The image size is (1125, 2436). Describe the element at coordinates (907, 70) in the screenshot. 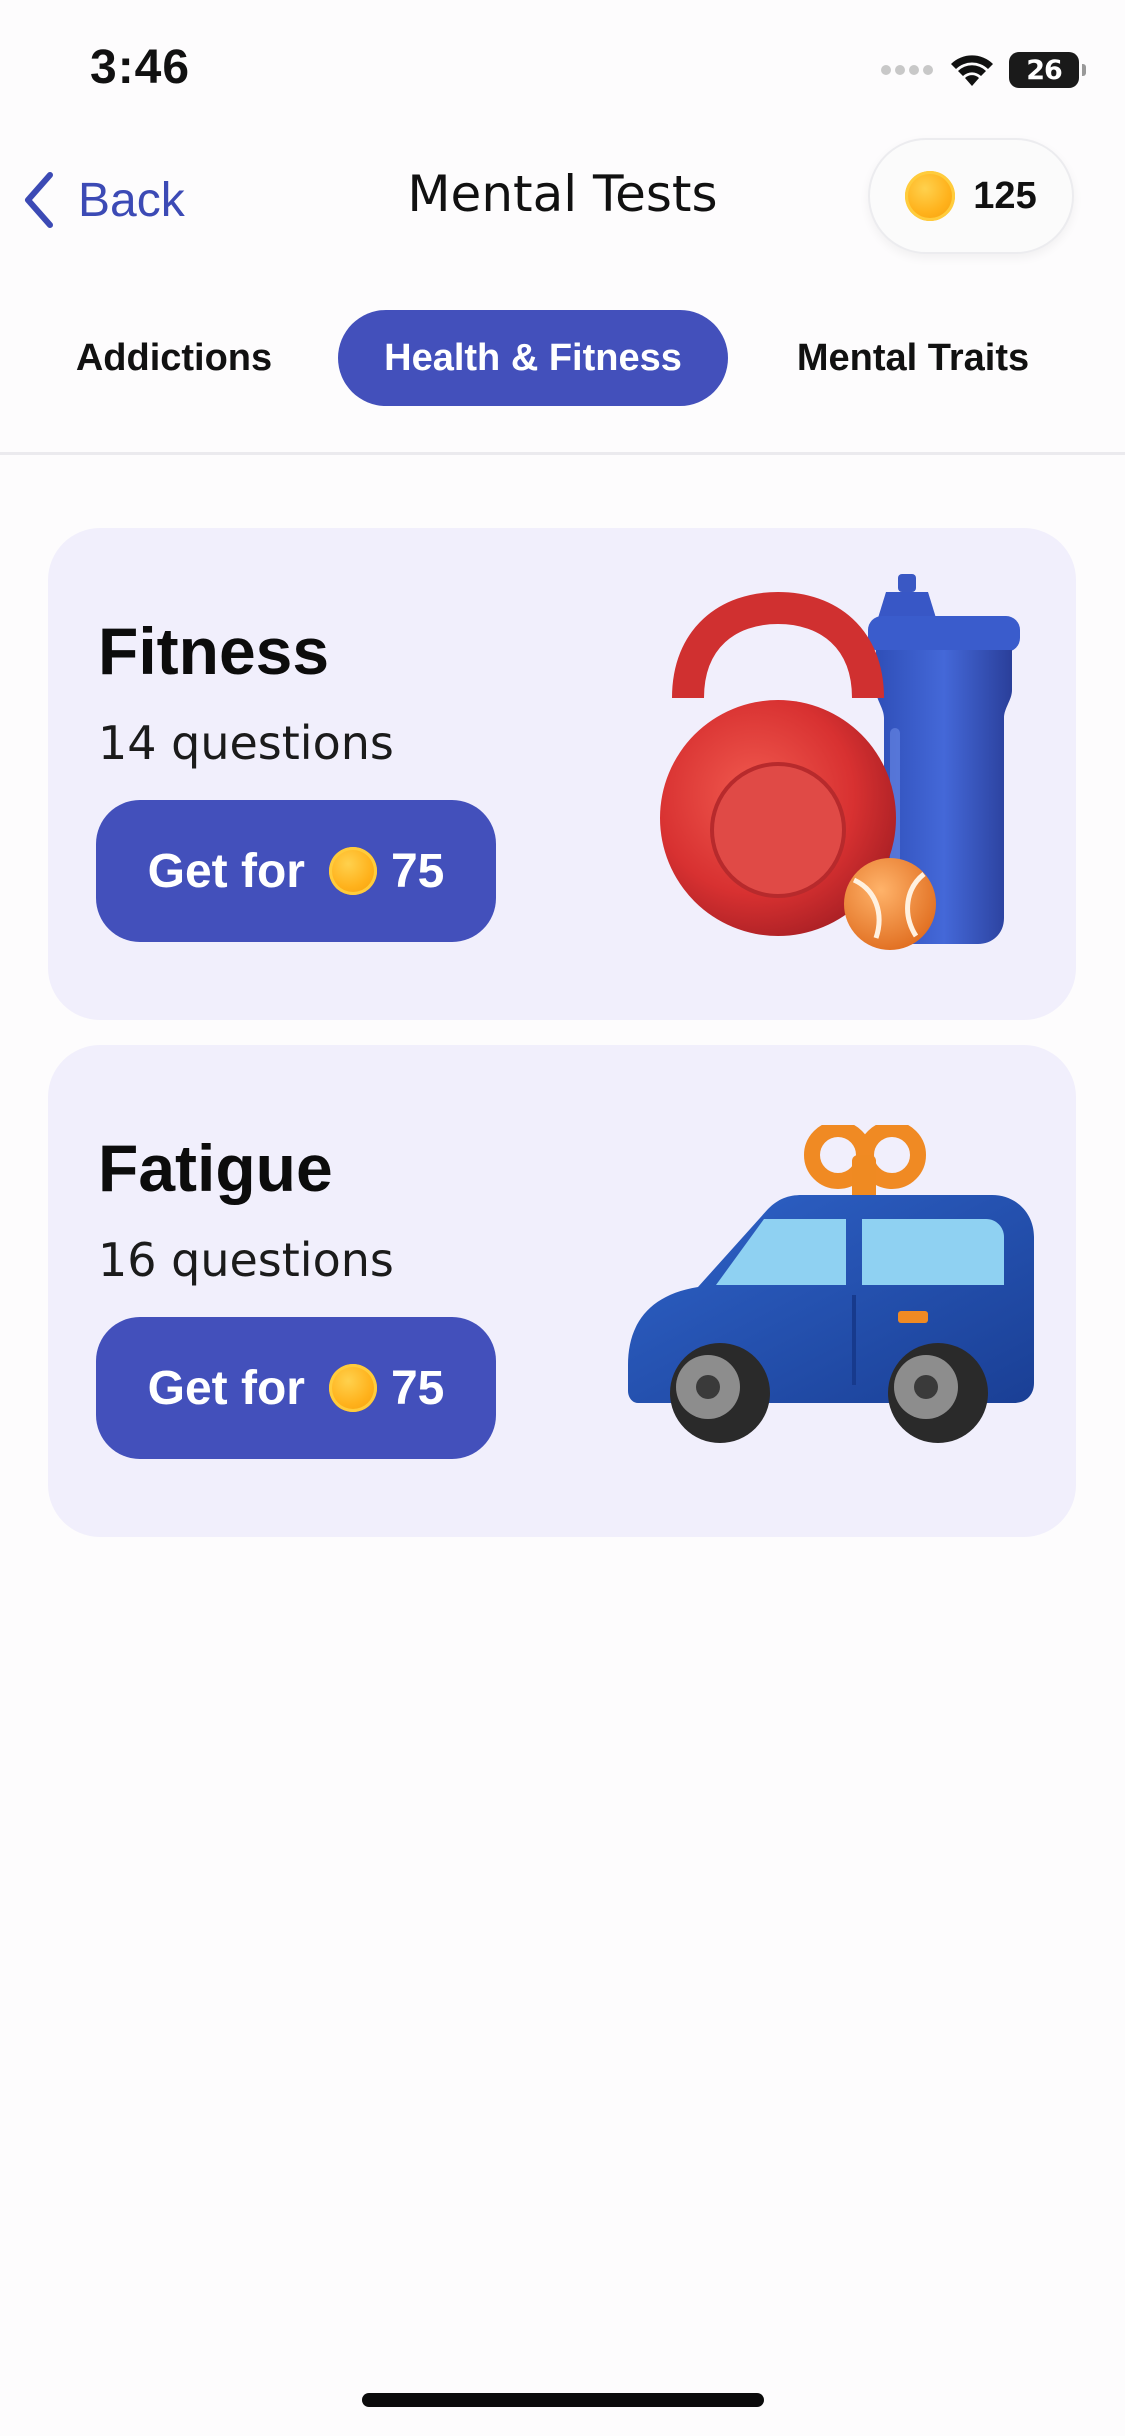

I see `cellular-signal-icon` at that location.